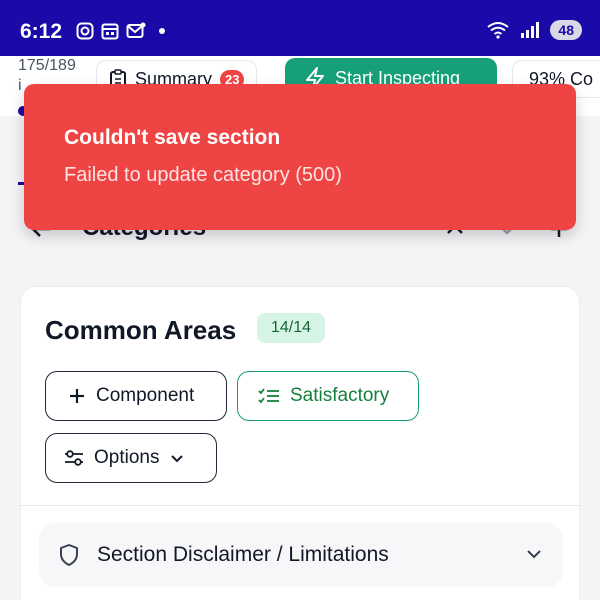 The image size is (600, 600). What do you see at coordinates (77, 396) in the screenshot?
I see `plus-icon` at bounding box center [77, 396].